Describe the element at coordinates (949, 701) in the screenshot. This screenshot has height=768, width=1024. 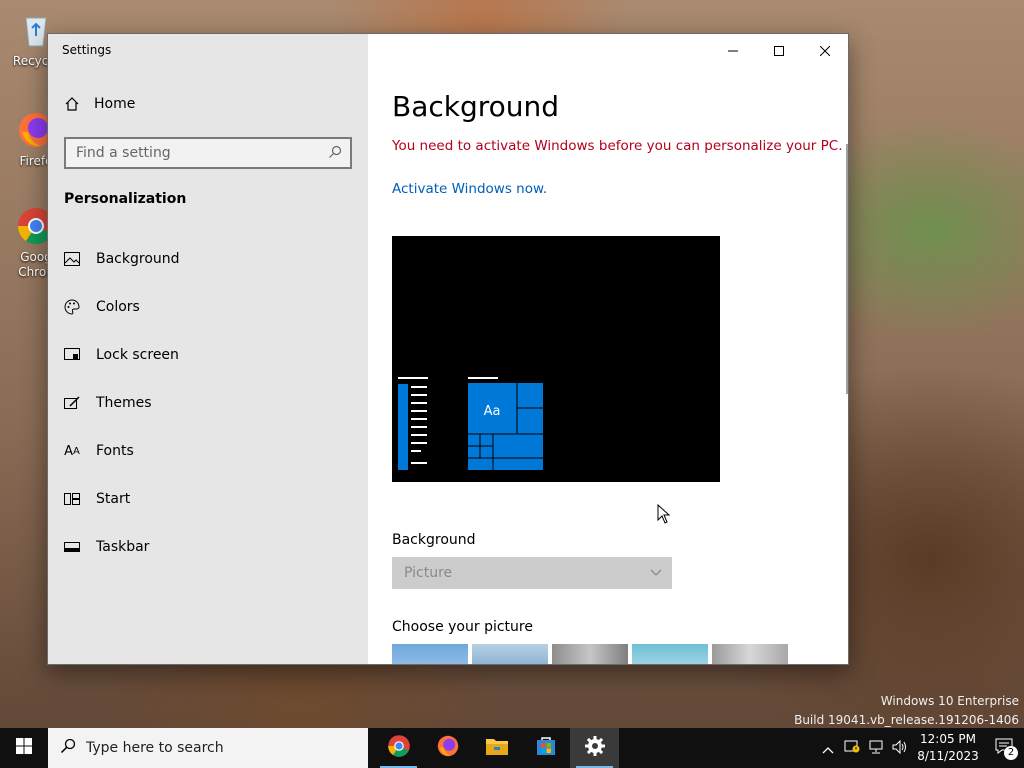
I see `watermark-edition: Windows 10 Enterprise` at that location.